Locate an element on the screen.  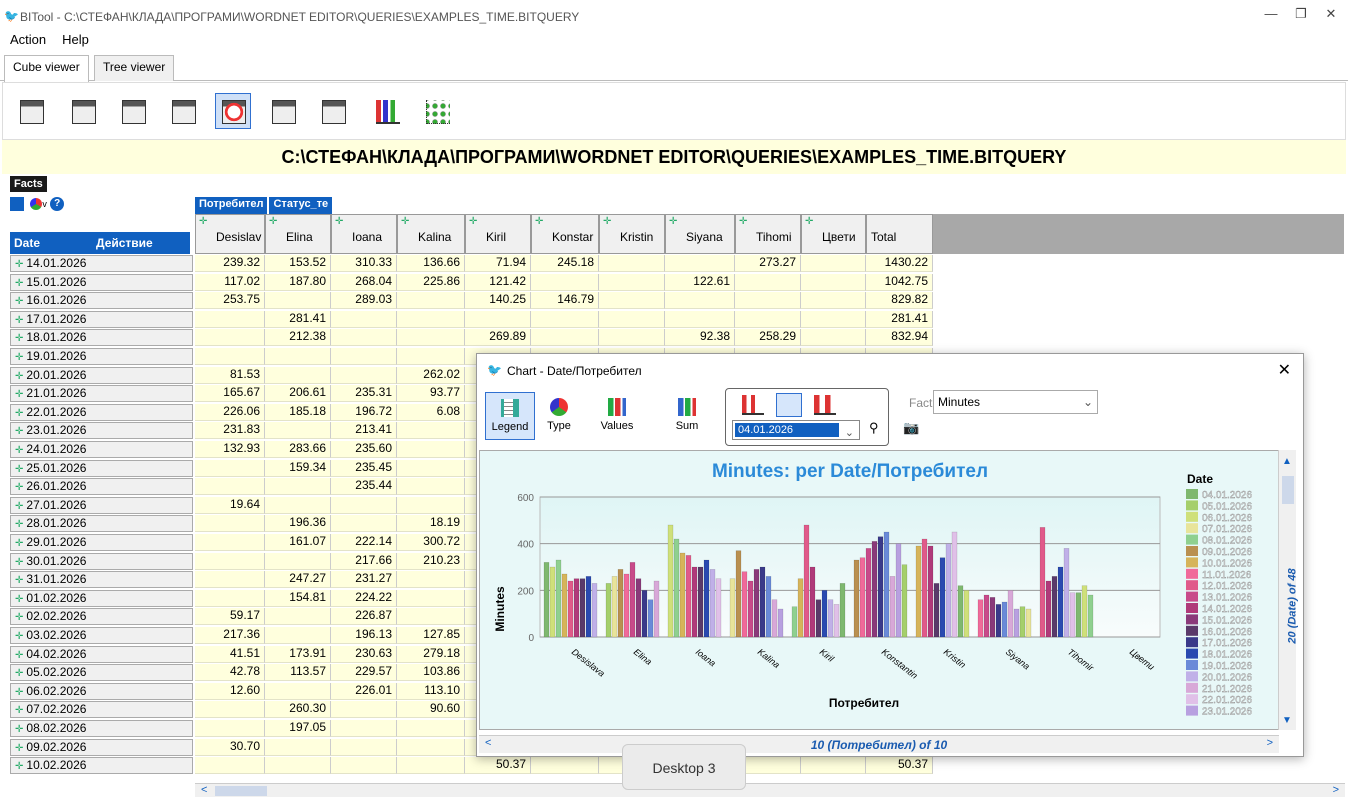
table-cell: 262.02 is located at coordinates (431, 375).